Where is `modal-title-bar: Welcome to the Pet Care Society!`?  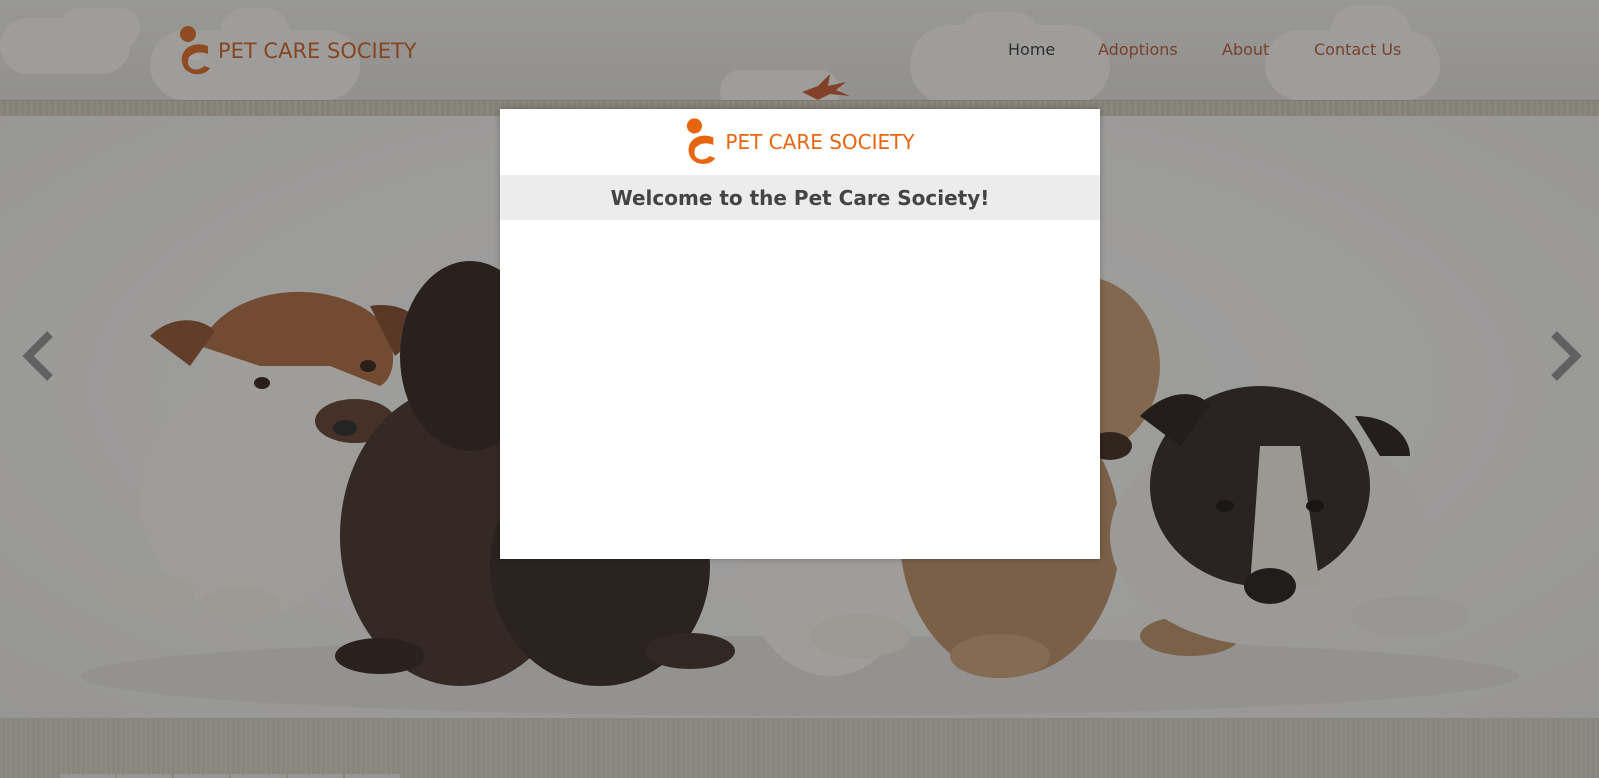
modal-title-bar: Welcome to the Pet Care Society! is located at coordinates (800, 197).